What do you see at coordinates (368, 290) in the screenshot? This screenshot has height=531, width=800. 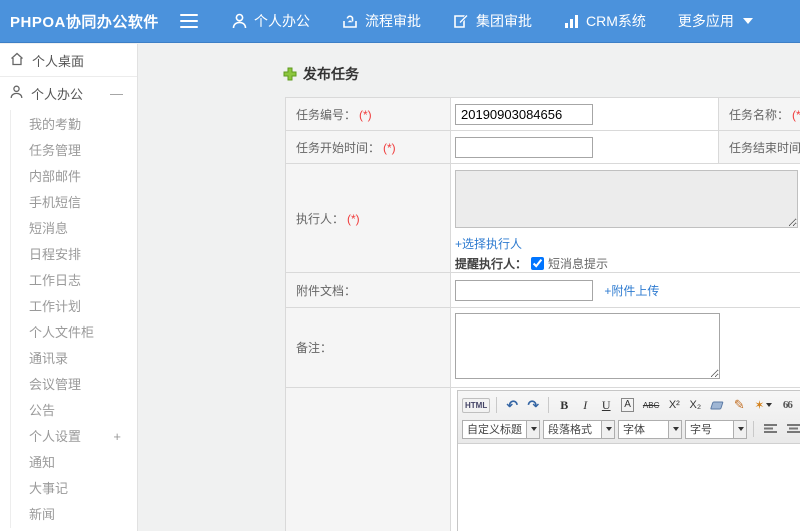 I see `attachment-label: 附件文档：` at bounding box center [368, 290].